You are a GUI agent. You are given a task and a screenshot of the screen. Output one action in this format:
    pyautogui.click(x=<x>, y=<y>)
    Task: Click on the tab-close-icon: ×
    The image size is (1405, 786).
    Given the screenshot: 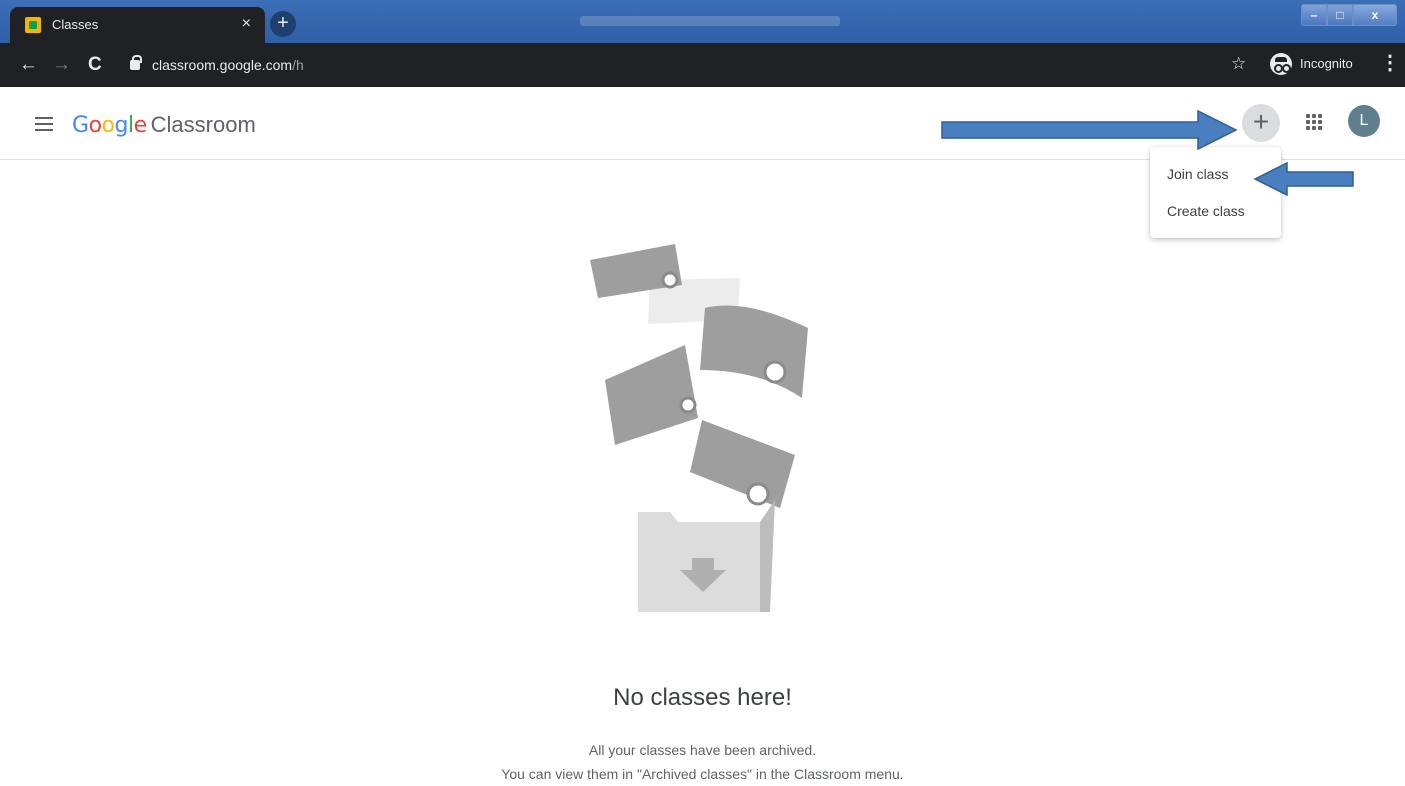 What is the action you would take?
    pyautogui.click(x=246, y=24)
    